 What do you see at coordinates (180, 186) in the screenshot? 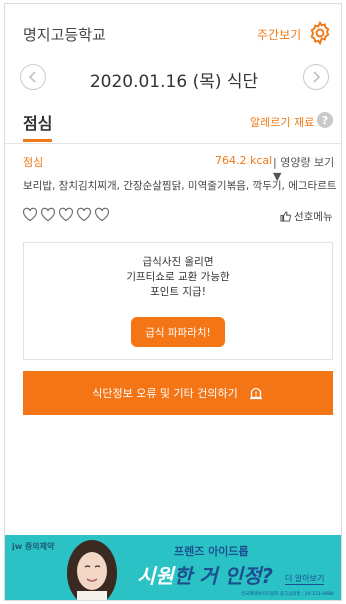
I see `menu-list: 보리밥, 참치김치찌개, 간장순살찜닭, 미역줄기볶음, 깍두기, 에그타르트` at bounding box center [180, 186].